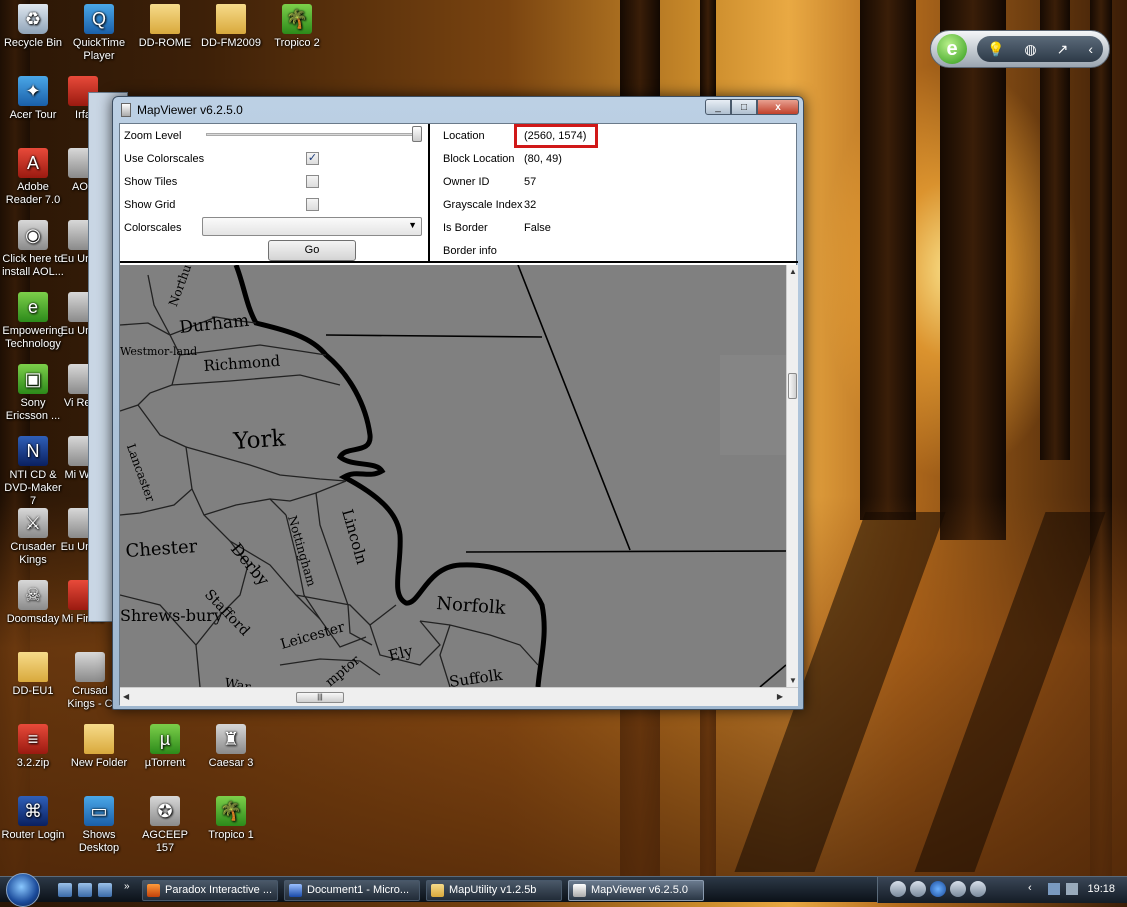  What do you see at coordinates (33, 99) in the screenshot?
I see `desktop-icon-acer-tour: ✦ Acer Tour` at bounding box center [33, 99].